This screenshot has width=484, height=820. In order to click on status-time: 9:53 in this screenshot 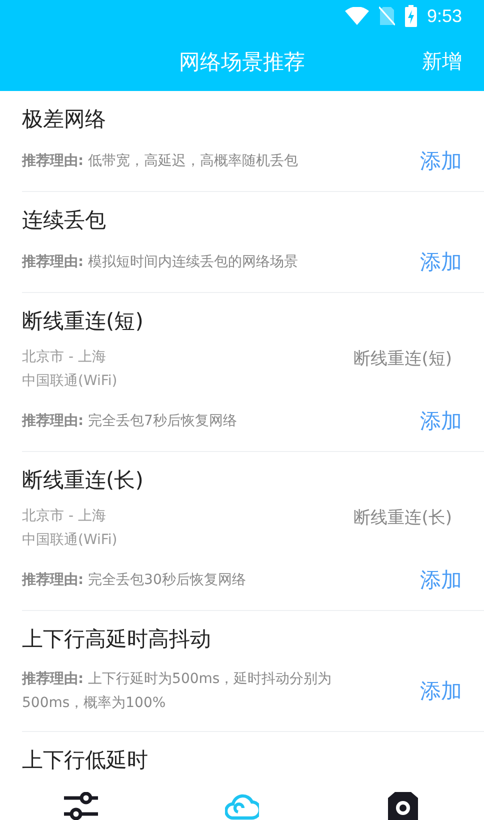, I will do `click(444, 16)`.